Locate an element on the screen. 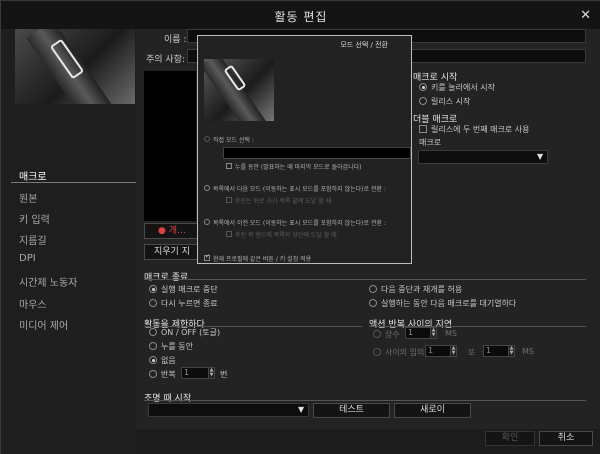 Image resolution: width=600 pixels, height=454 pixels. name-label: 이름 : is located at coordinates (175, 40).